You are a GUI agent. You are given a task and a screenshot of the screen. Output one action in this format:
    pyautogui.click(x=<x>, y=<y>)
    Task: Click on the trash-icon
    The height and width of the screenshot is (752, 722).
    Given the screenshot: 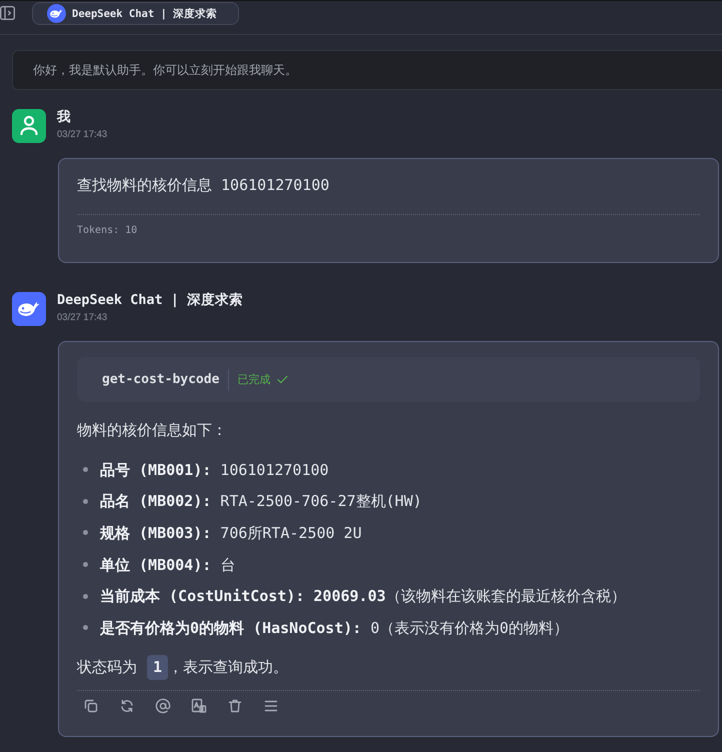 What is the action you would take?
    pyautogui.click(x=235, y=706)
    